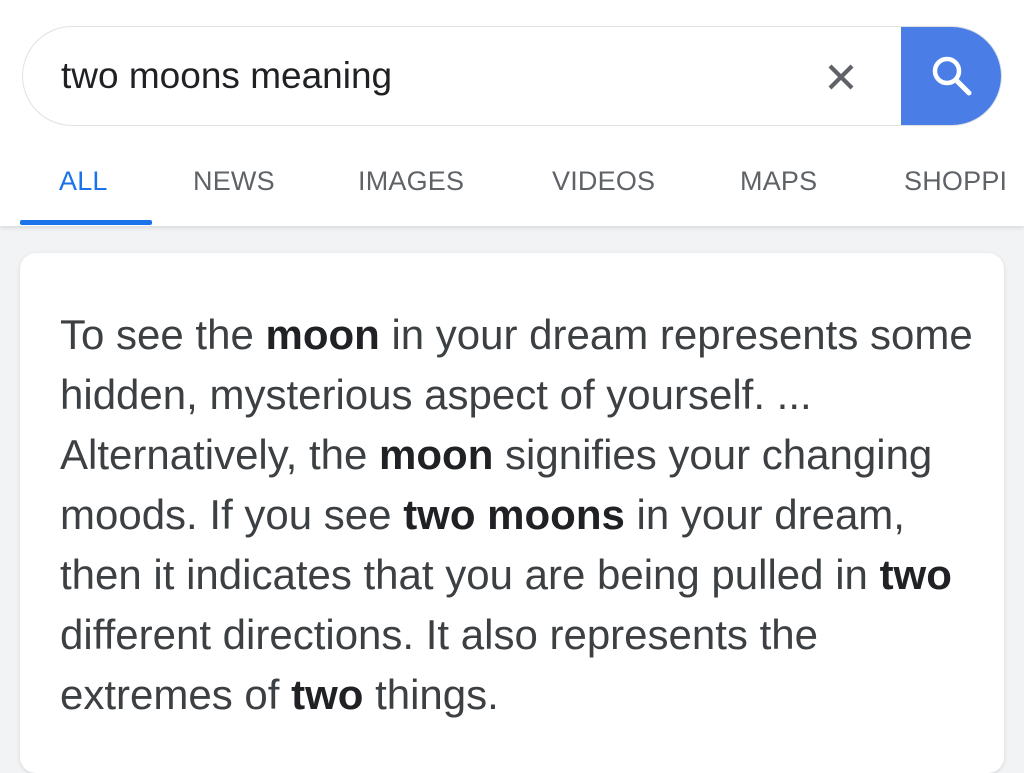 The height and width of the screenshot is (773, 1024). I want to click on snippet-segment: To see the, so click(163, 334).